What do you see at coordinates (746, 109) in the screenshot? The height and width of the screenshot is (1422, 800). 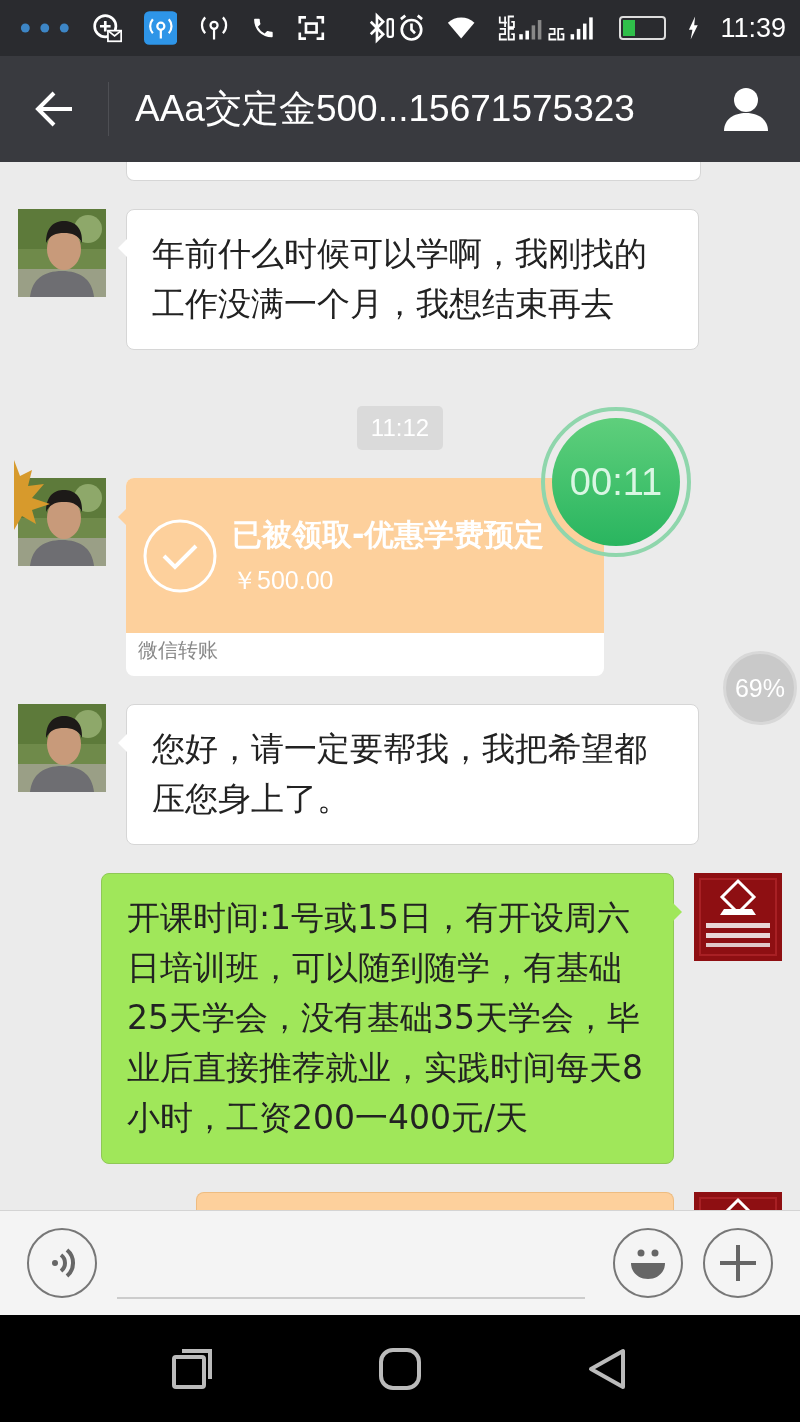 I see `person-icon` at bounding box center [746, 109].